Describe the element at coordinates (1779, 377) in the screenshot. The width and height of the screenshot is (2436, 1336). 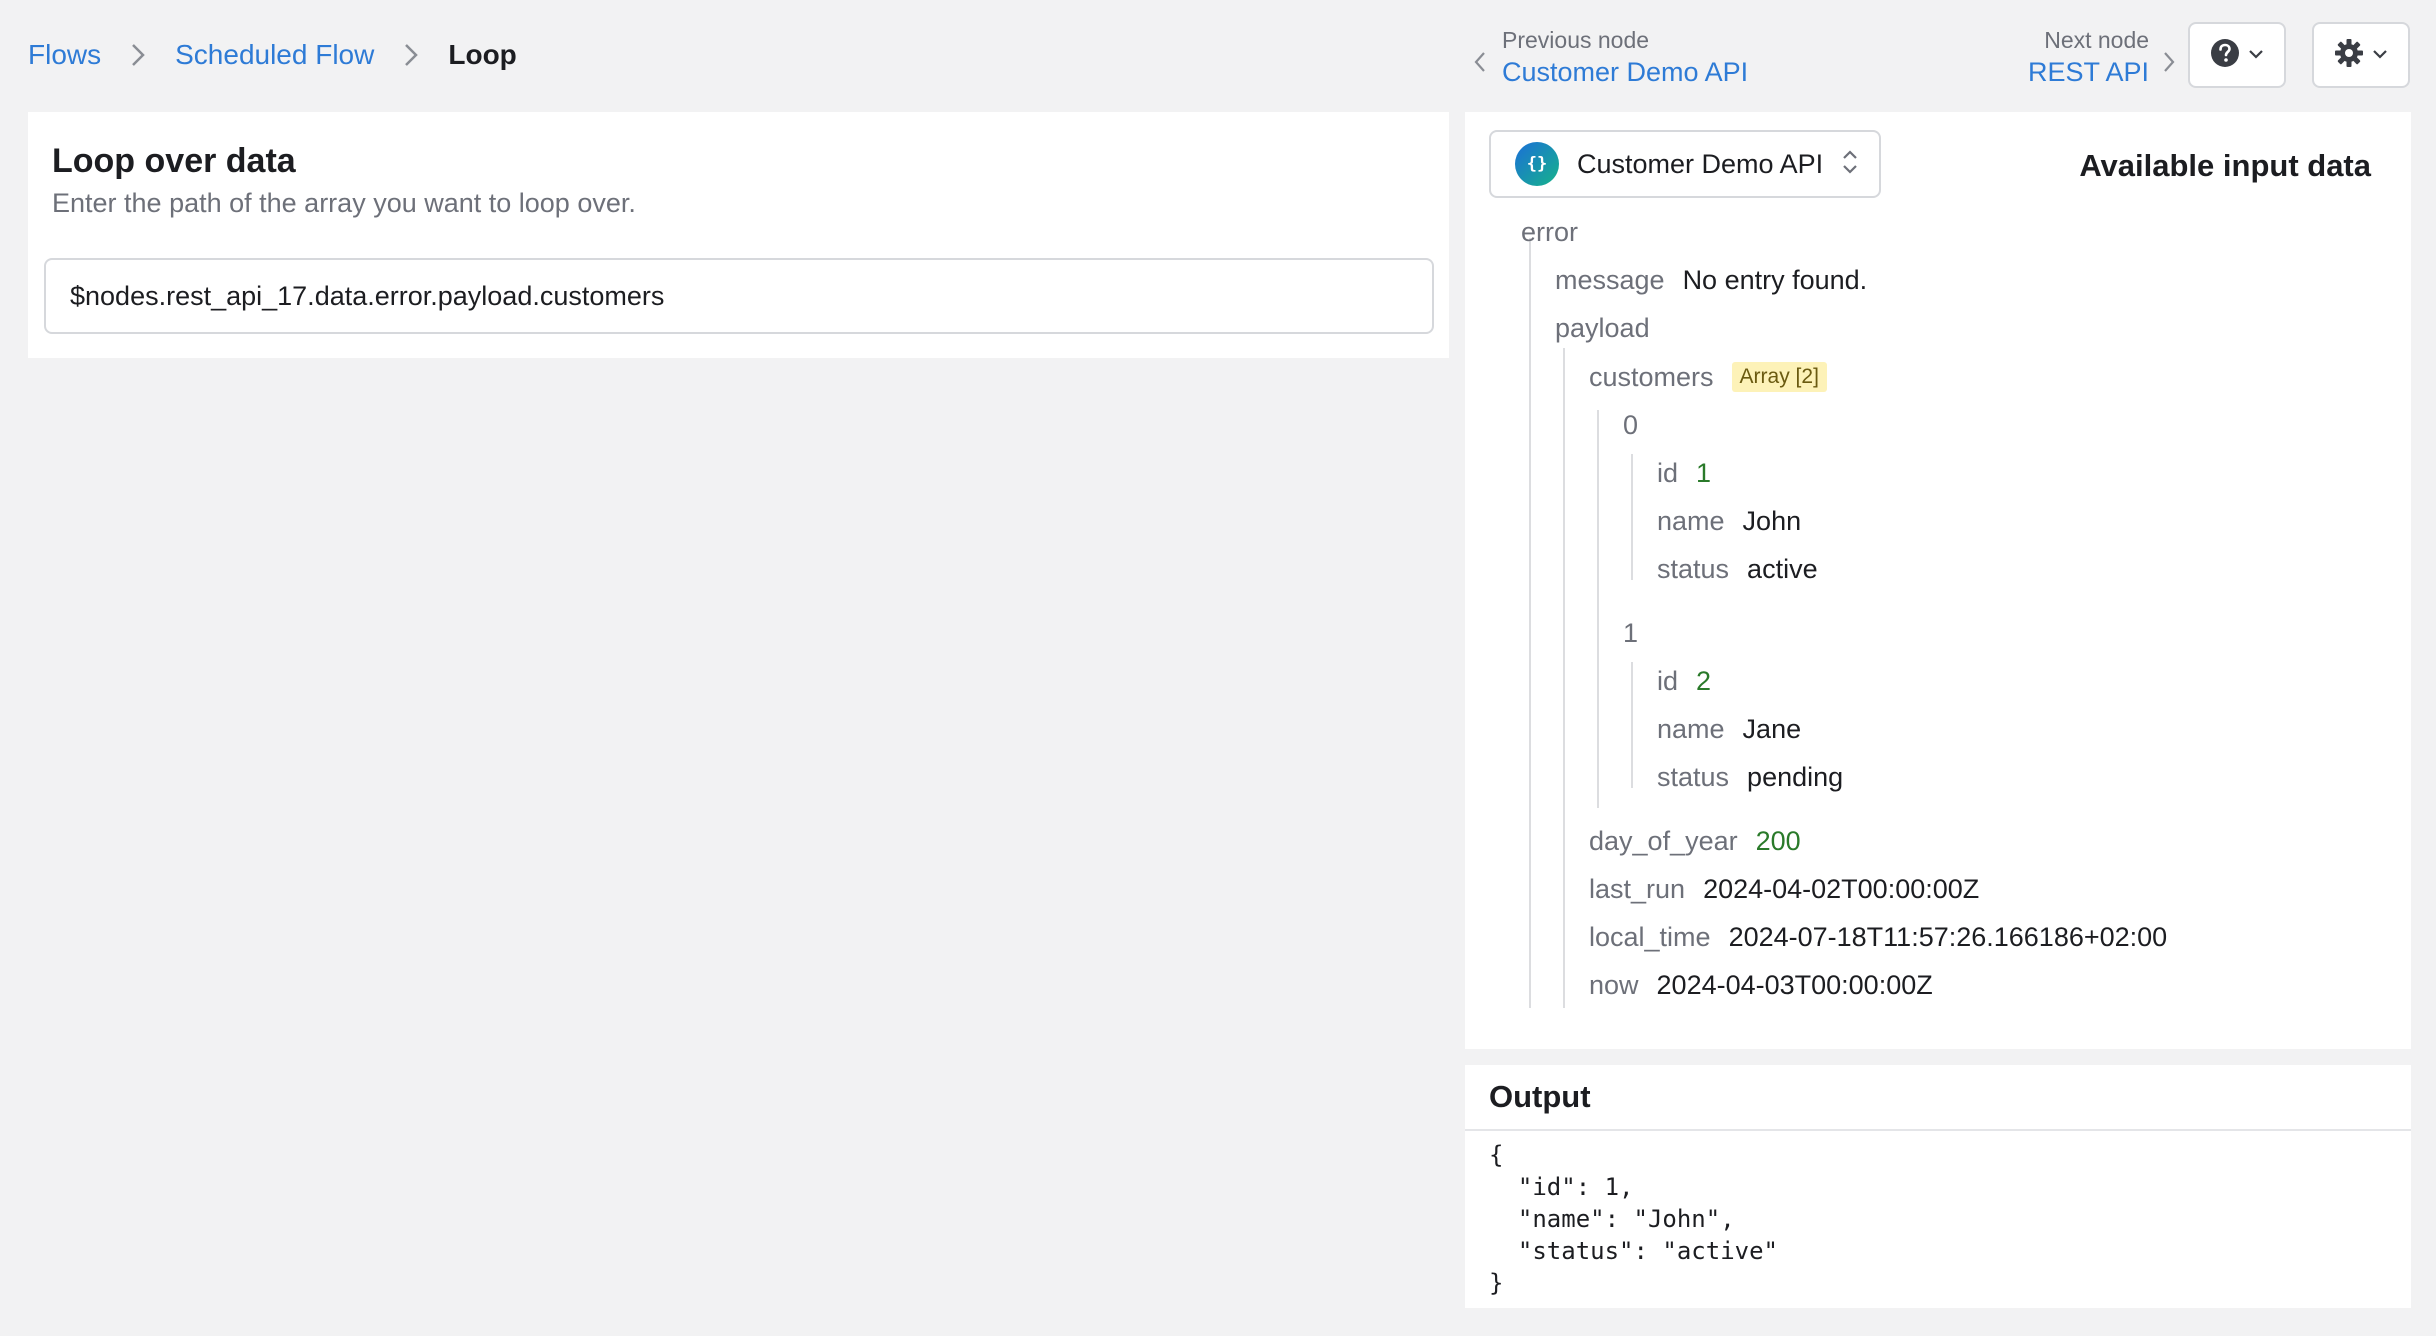
I see `array-type-badge: Array [2]` at that location.